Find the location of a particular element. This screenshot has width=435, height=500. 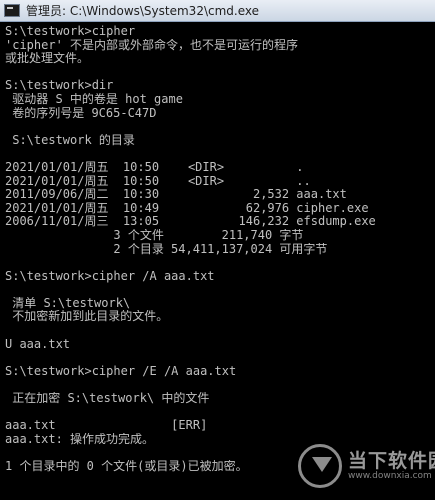

console-line: 'cipher' 不是内部或外部命令，也不是可运行的程序 is located at coordinates (152, 45).